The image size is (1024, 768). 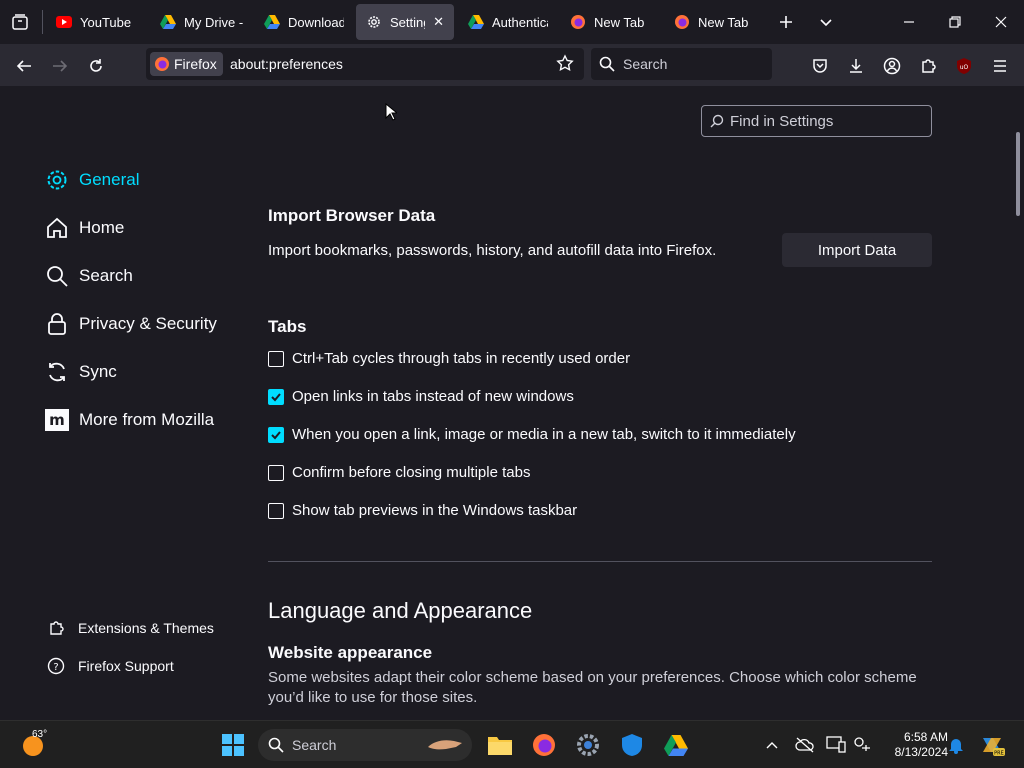 I want to click on find-in-settings-input: Find in Settings, so click(x=816, y=121).